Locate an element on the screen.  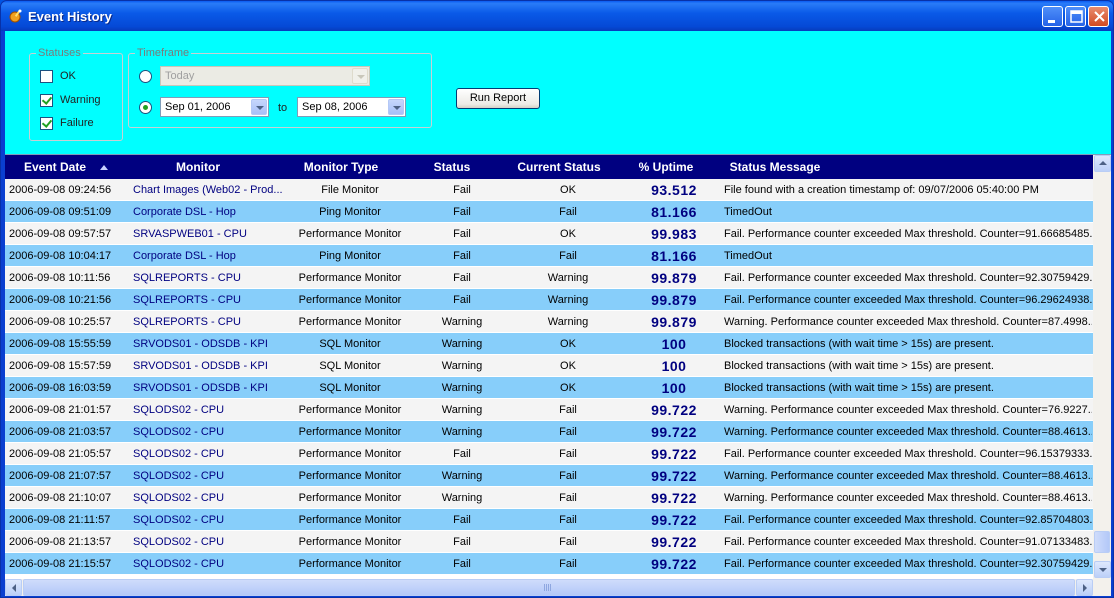
cell-event-date: 2006-09-08 21:15:57 is located at coordinates (60, 564).